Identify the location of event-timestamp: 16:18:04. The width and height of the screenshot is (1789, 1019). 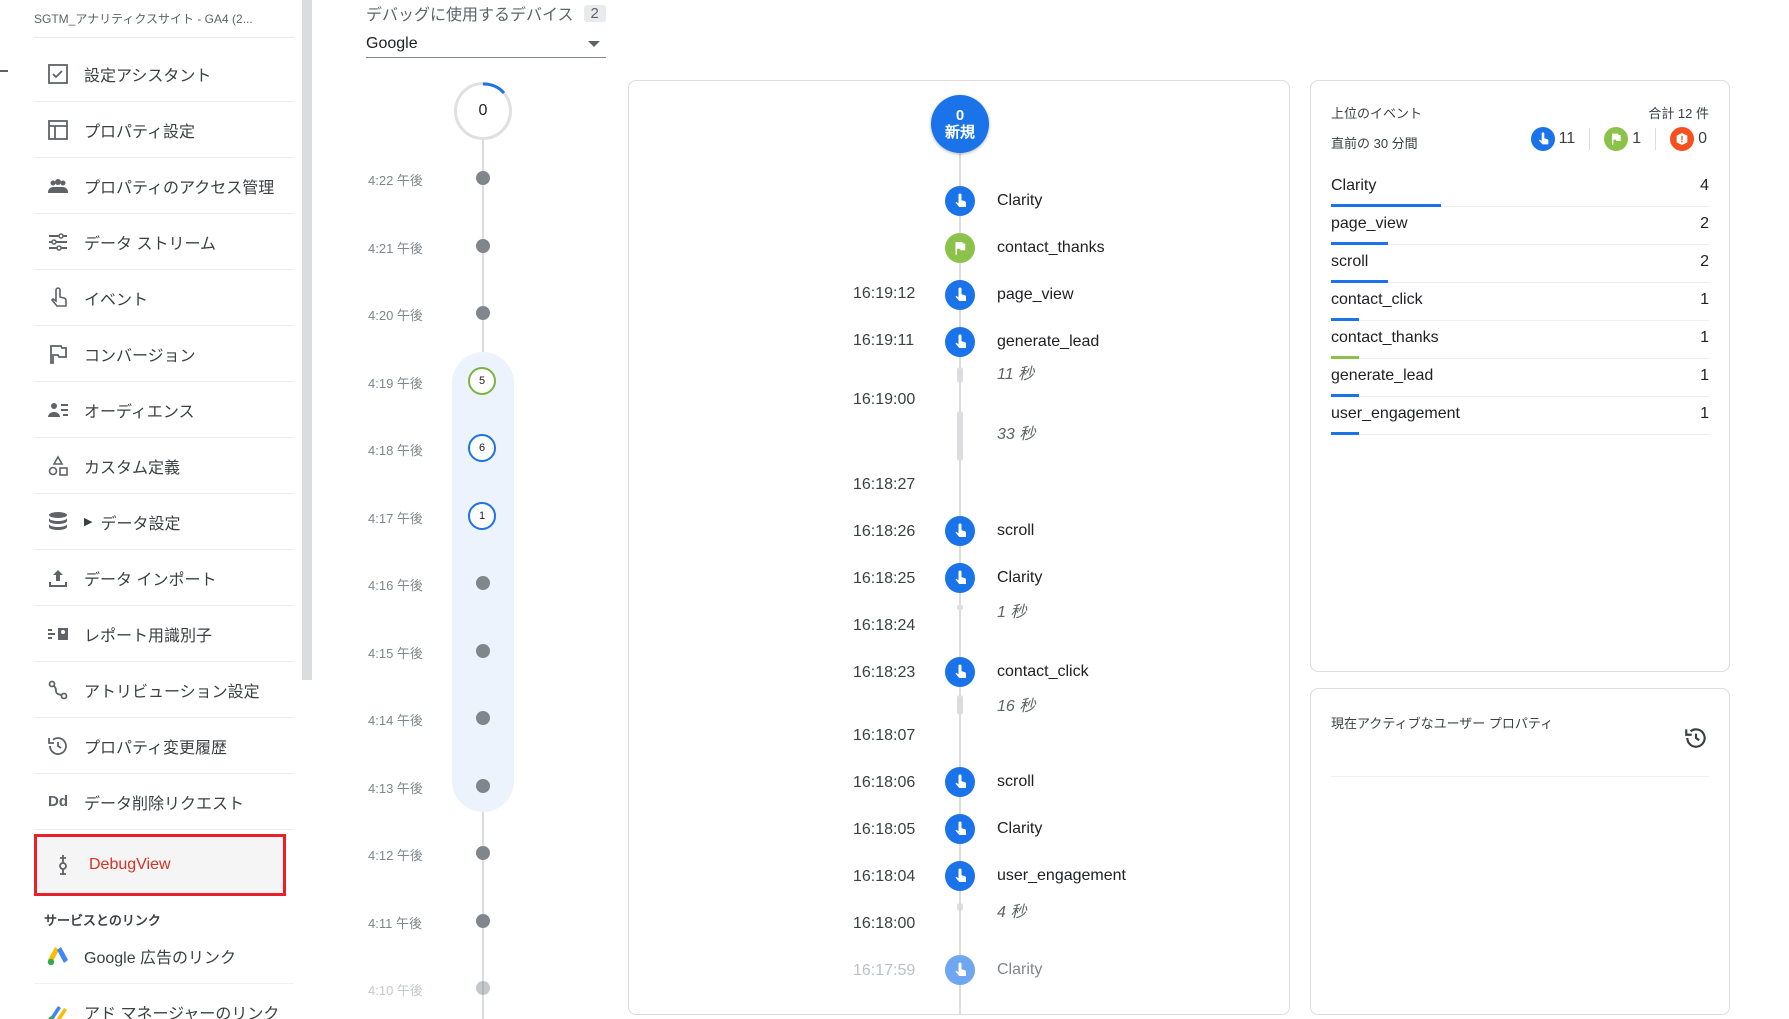
(884, 876).